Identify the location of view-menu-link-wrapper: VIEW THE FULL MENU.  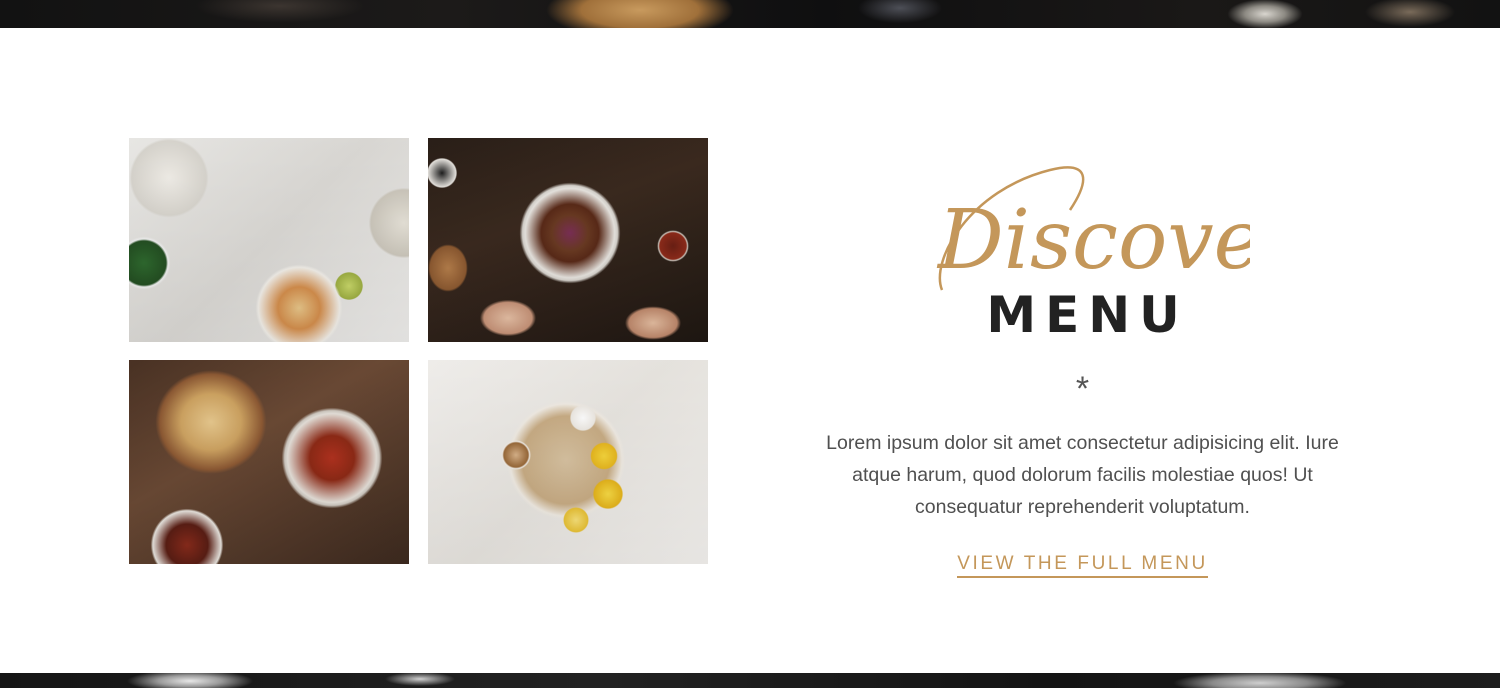
(1082, 565).